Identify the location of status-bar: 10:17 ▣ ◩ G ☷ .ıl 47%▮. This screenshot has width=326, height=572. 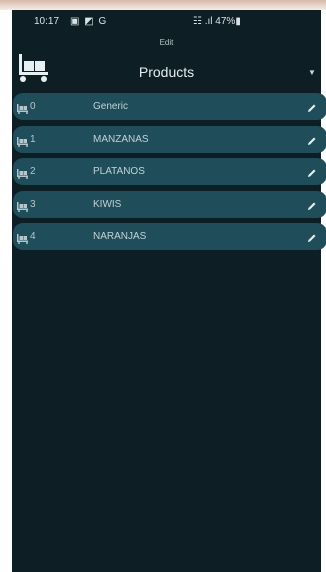
(166, 21).